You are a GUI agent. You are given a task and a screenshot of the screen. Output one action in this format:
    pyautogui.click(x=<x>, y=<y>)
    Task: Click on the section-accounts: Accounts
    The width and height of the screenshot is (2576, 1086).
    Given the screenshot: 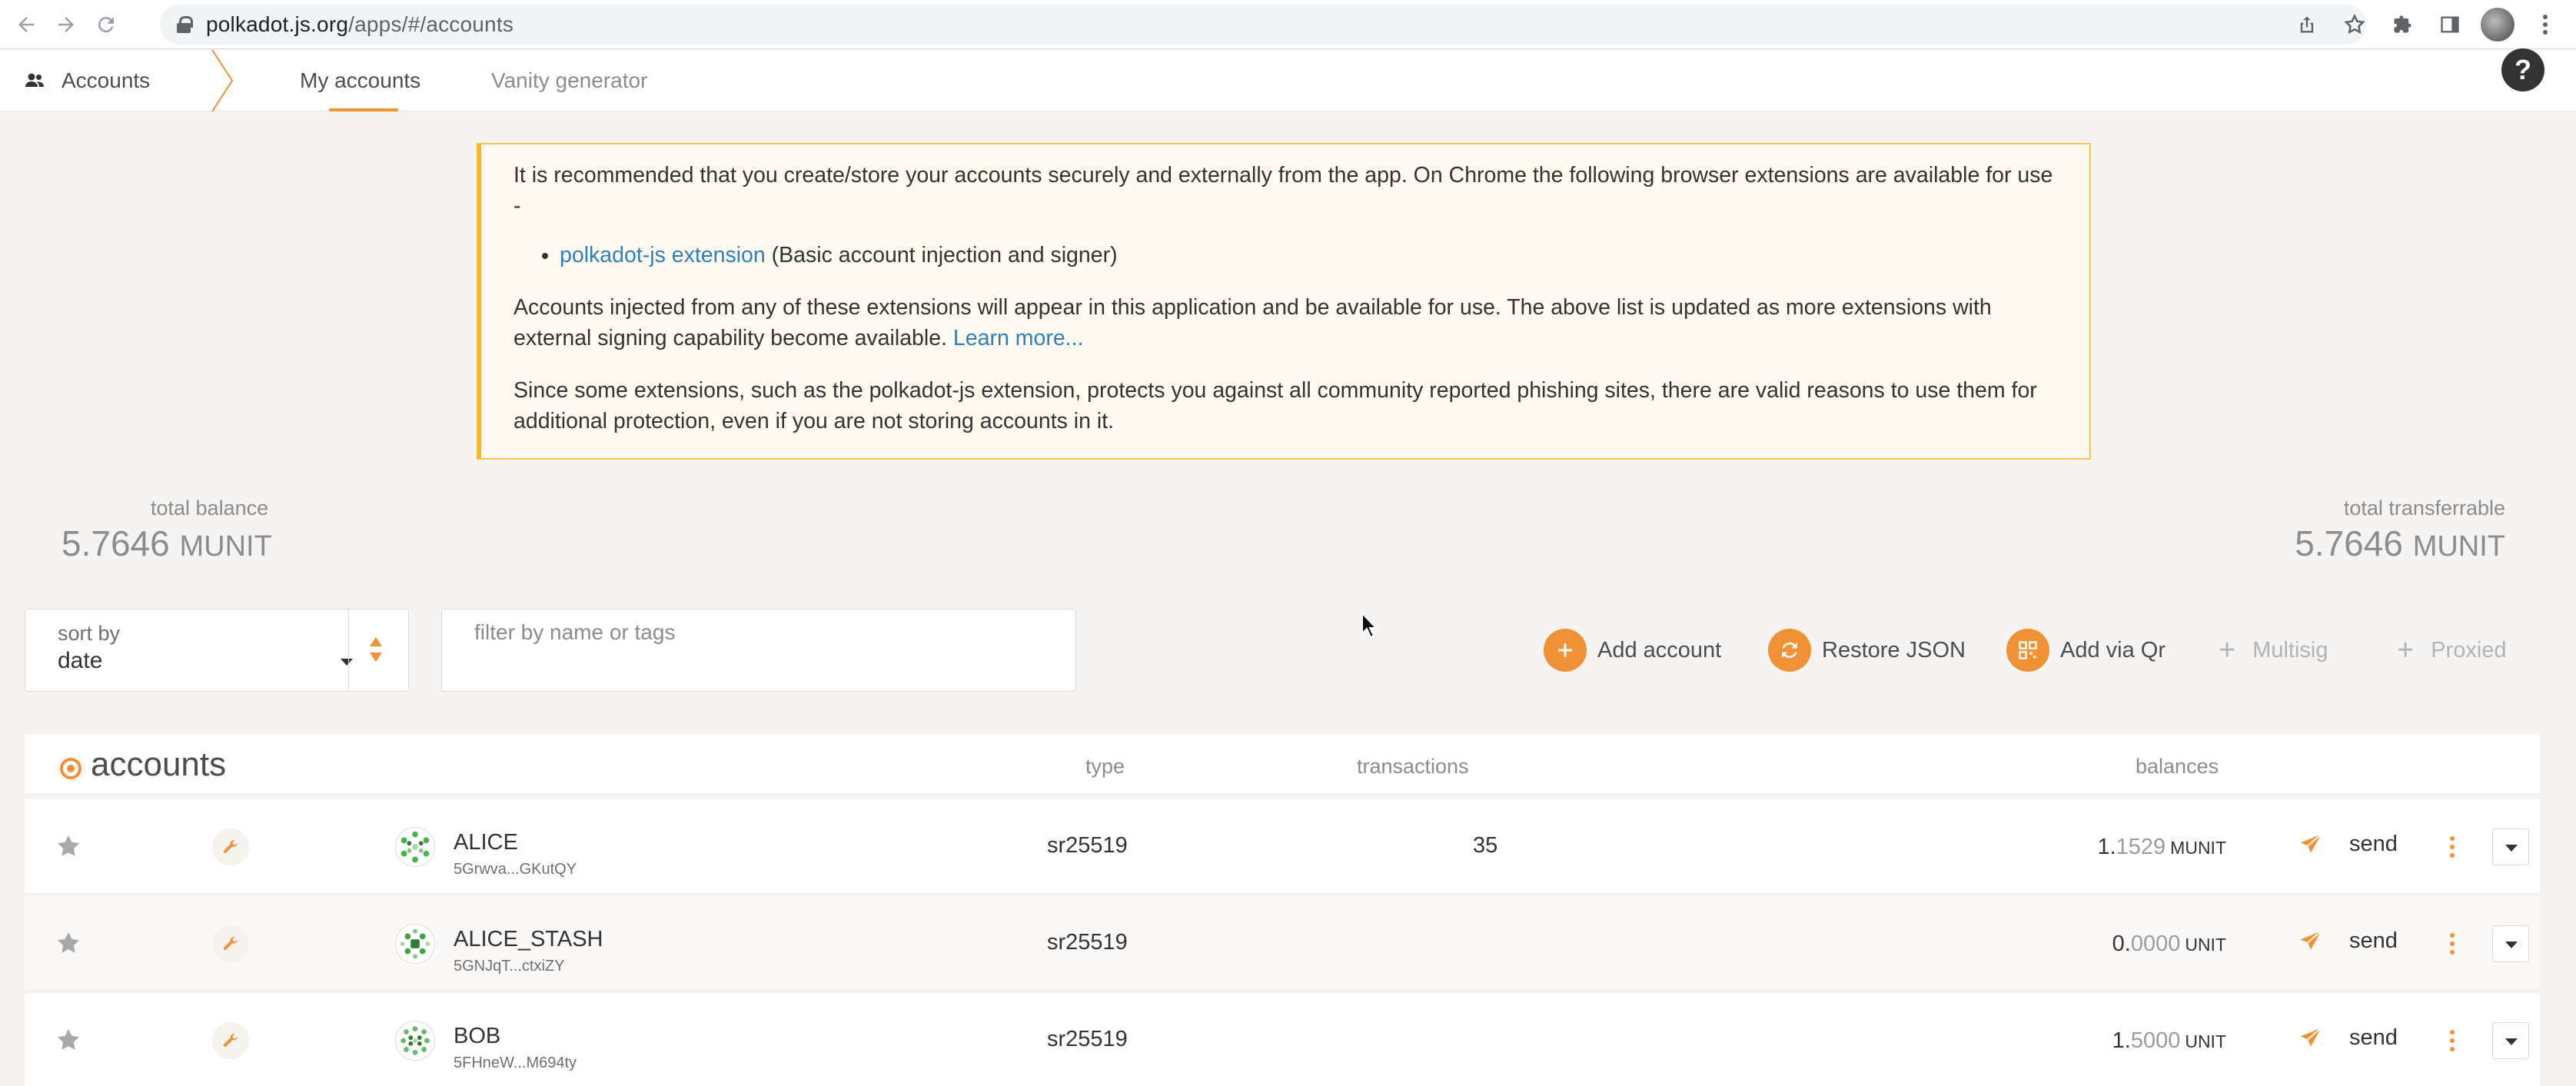 What is the action you would take?
    pyautogui.click(x=87, y=81)
    